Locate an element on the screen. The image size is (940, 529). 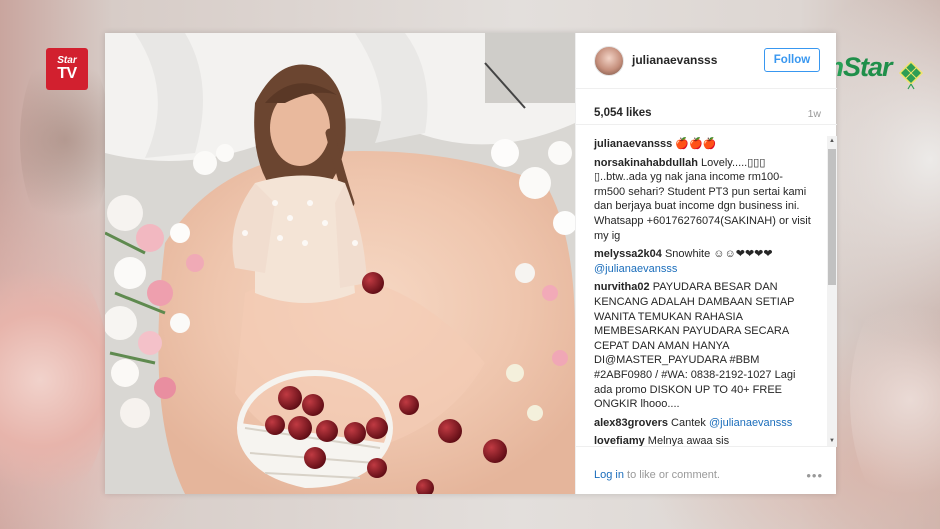
comment-item: julianaevansss 🍎🍎🍎 is located at coordinates (703, 144).